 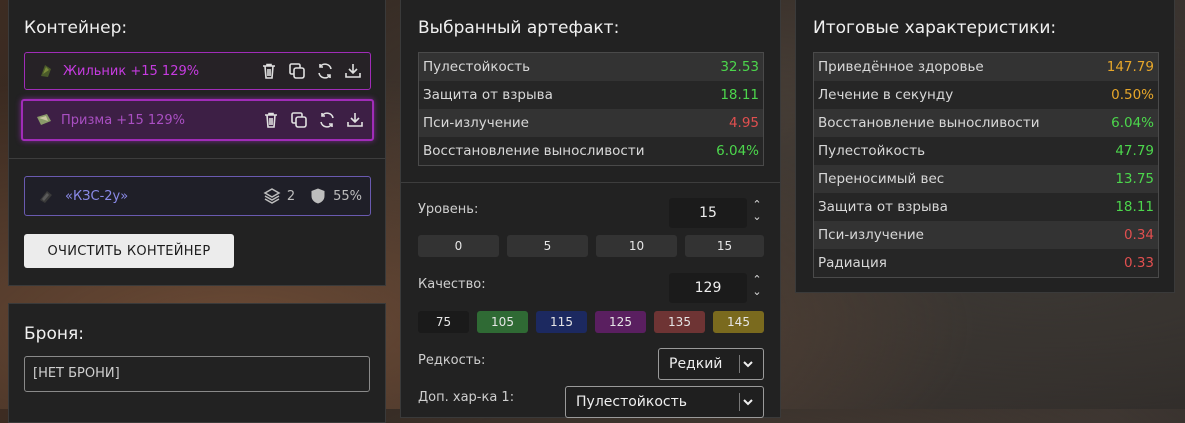 What do you see at coordinates (708, 213) in the screenshot?
I see `level-input: 15` at bounding box center [708, 213].